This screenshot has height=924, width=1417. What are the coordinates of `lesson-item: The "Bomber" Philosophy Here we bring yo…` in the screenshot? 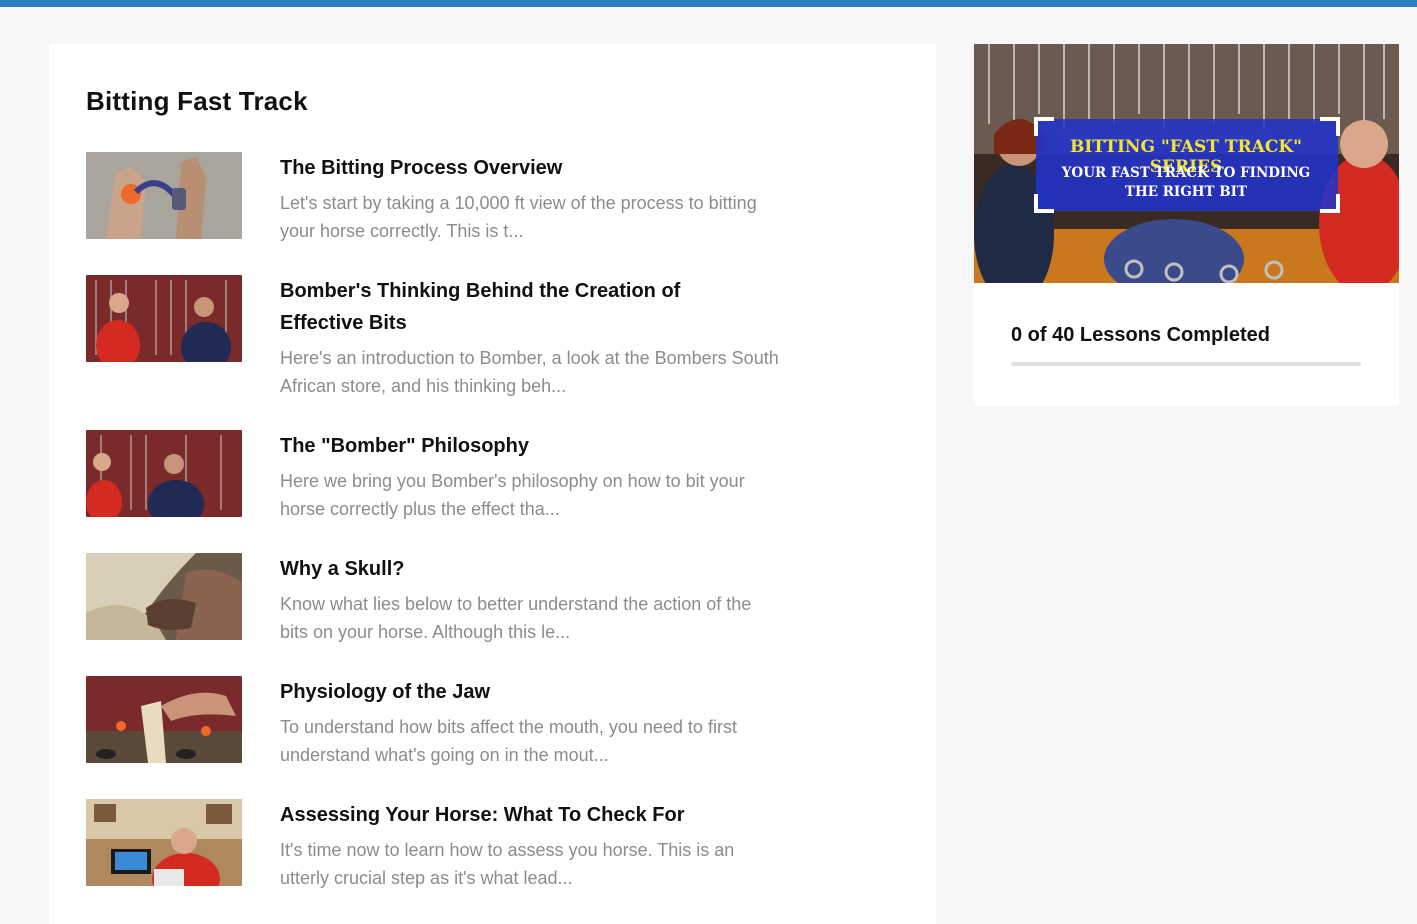 It's located at (446, 487).